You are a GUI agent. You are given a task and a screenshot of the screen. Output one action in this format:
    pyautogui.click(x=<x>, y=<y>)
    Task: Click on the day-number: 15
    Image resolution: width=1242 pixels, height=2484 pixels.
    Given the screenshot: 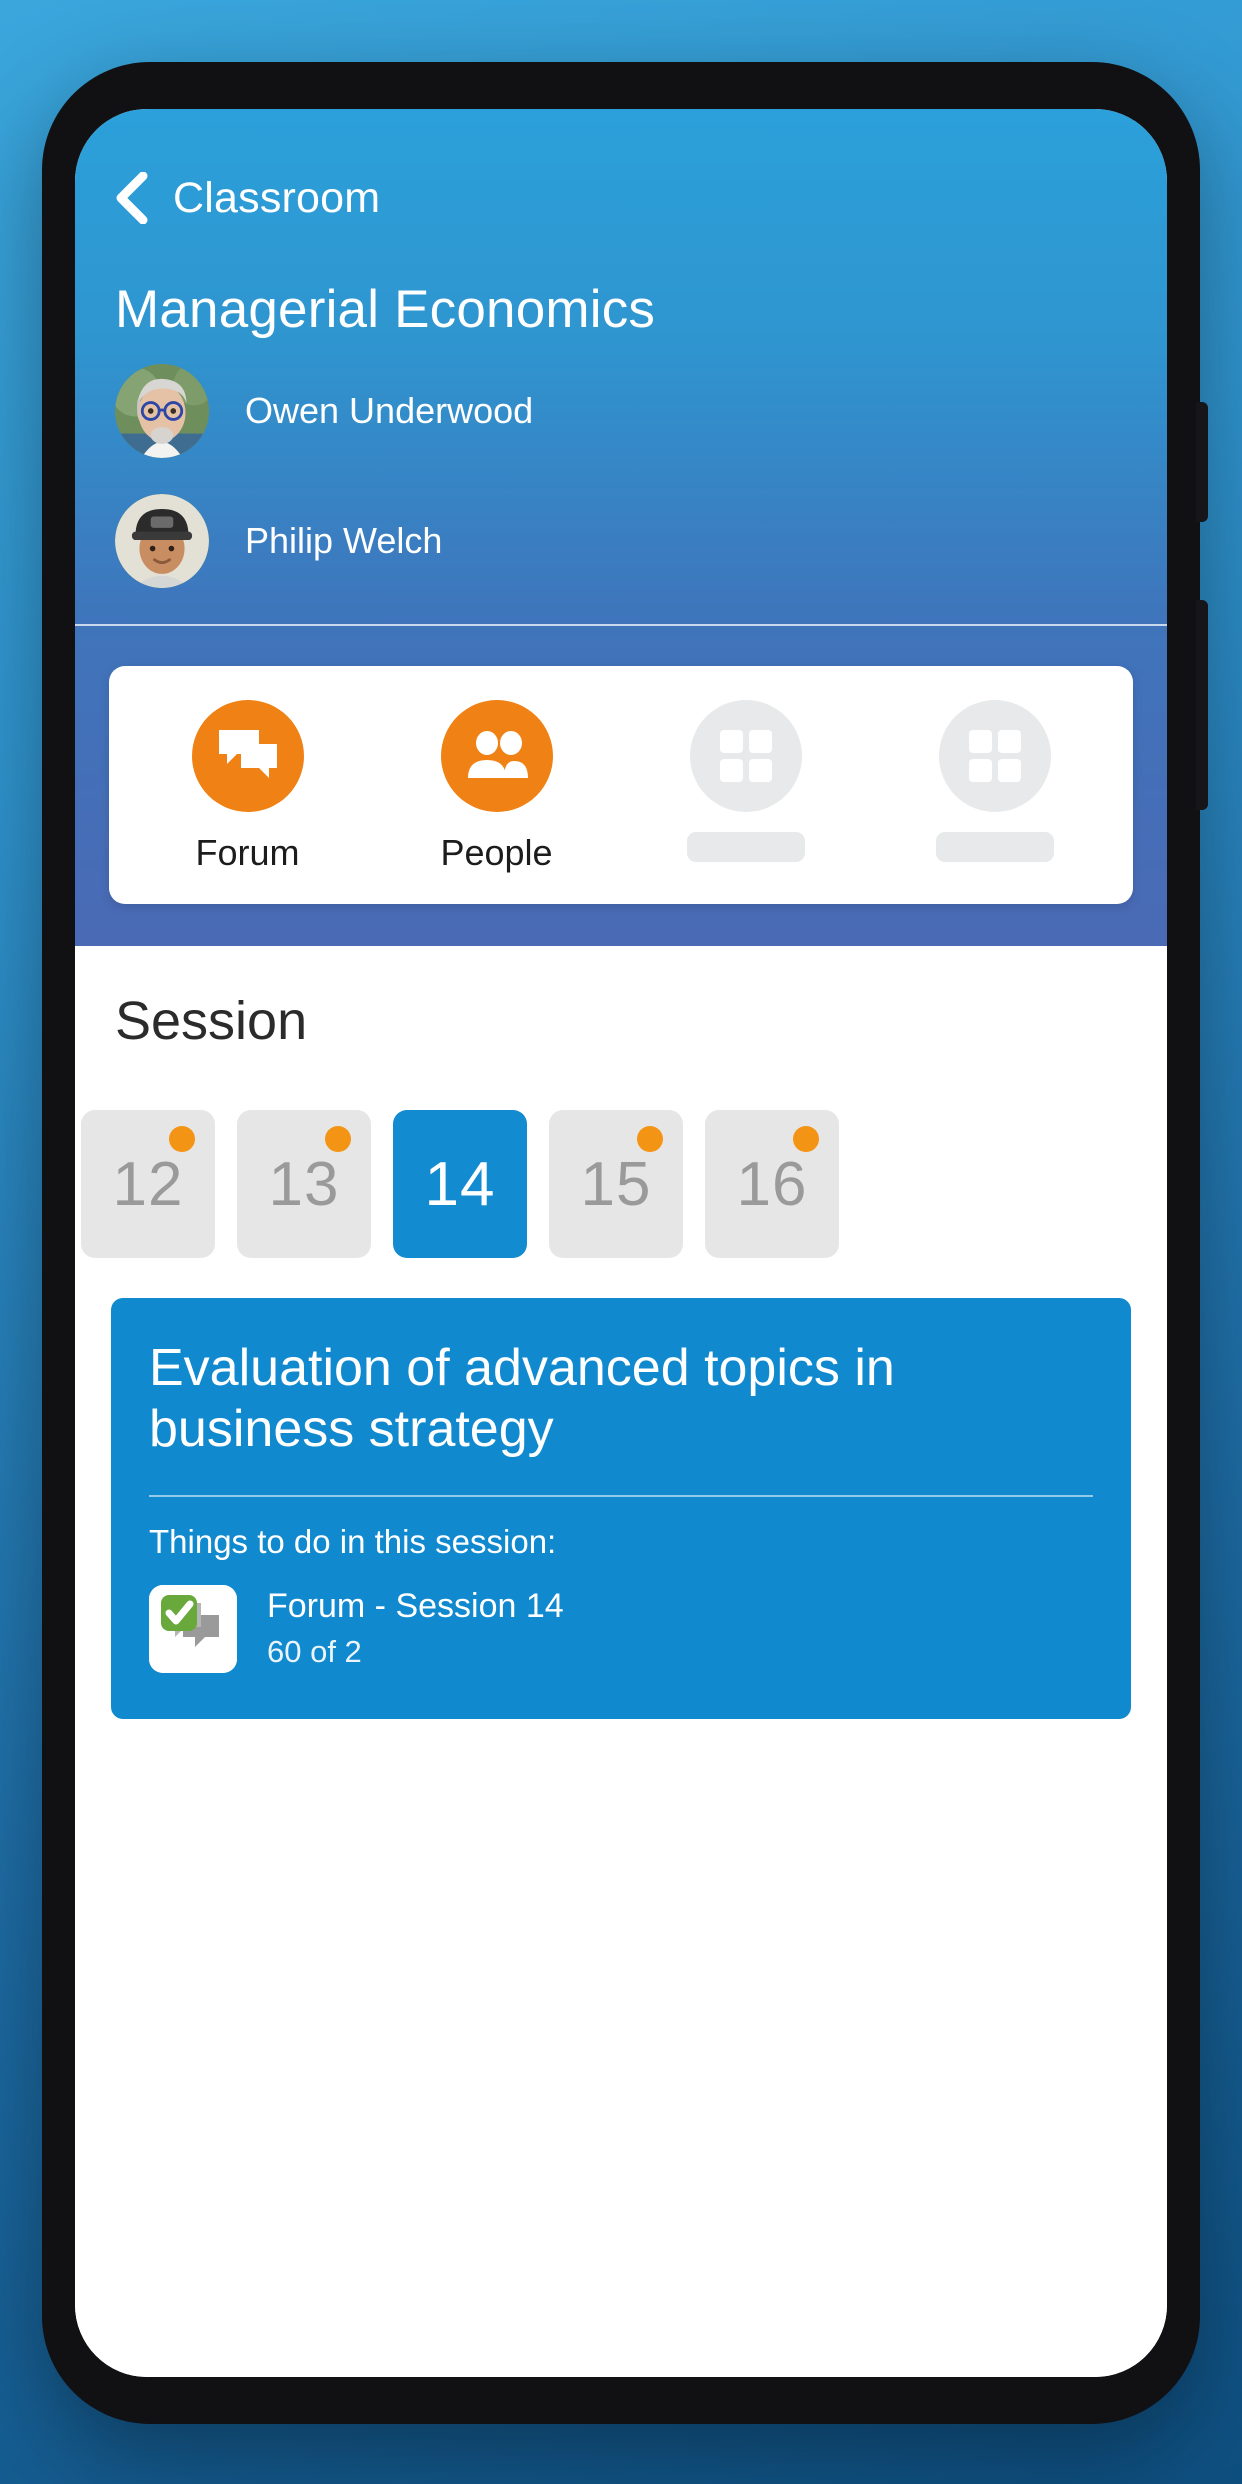 What is the action you would take?
    pyautogui.click(x=616, y=1184)
    